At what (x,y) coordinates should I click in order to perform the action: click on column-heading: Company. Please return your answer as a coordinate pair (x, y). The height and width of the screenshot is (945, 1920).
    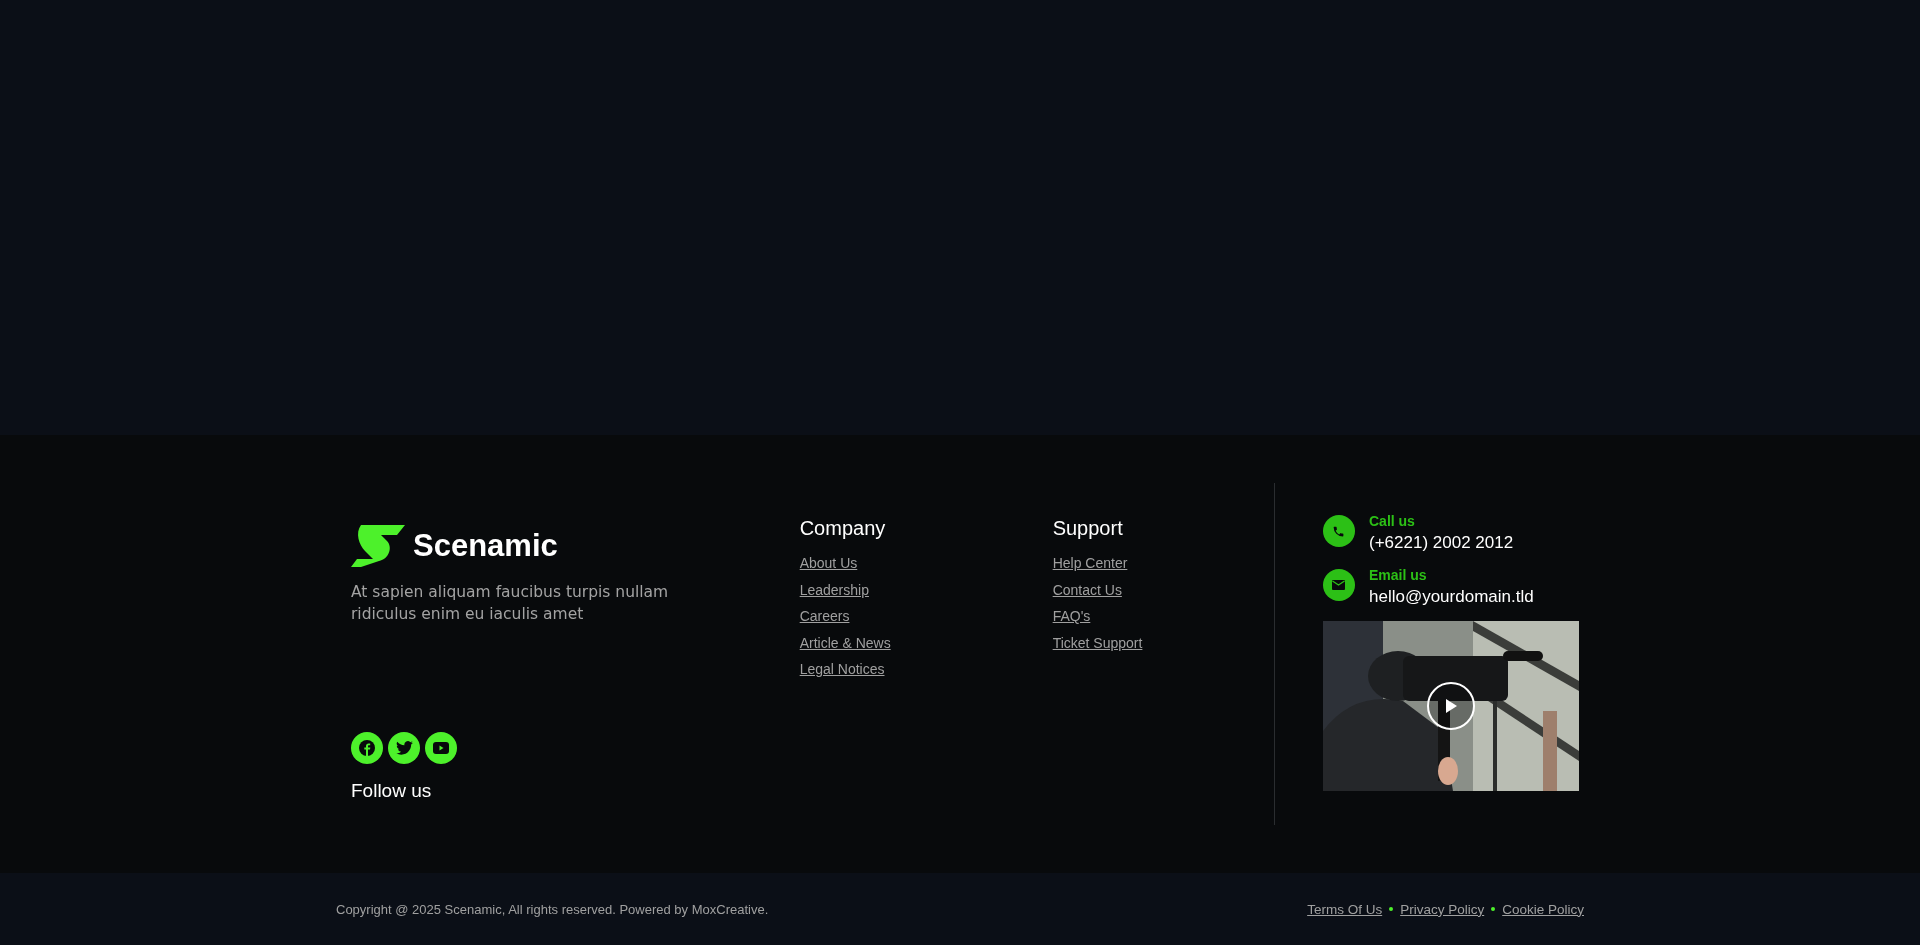
    Looking at the image, I should click on (842, 528).